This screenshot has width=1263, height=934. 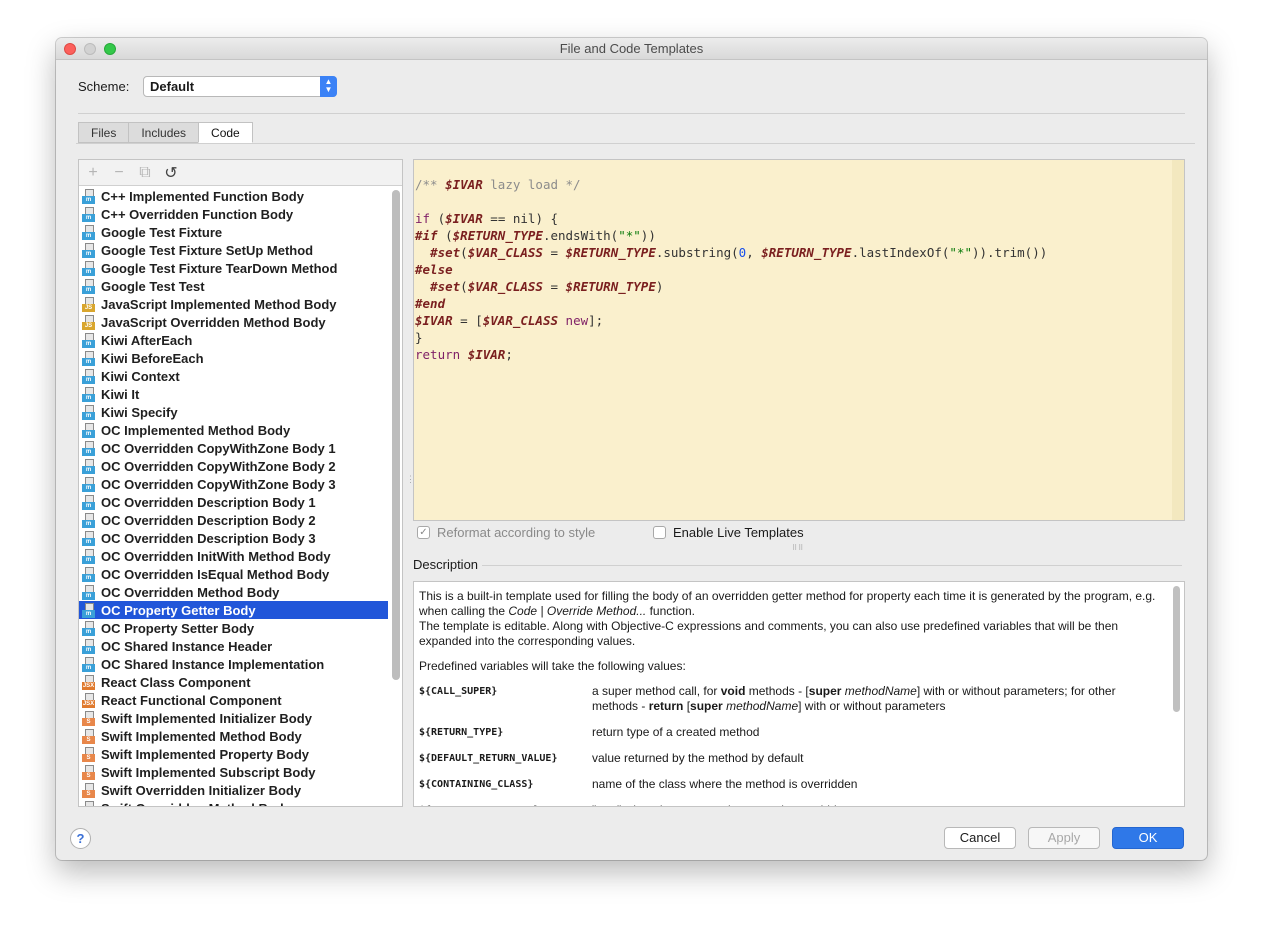 What do you see at coordinates (738, 532) in the screenshot?
I see `live-templates-label: Enable Live Templates` at bounding box center [738, 532].